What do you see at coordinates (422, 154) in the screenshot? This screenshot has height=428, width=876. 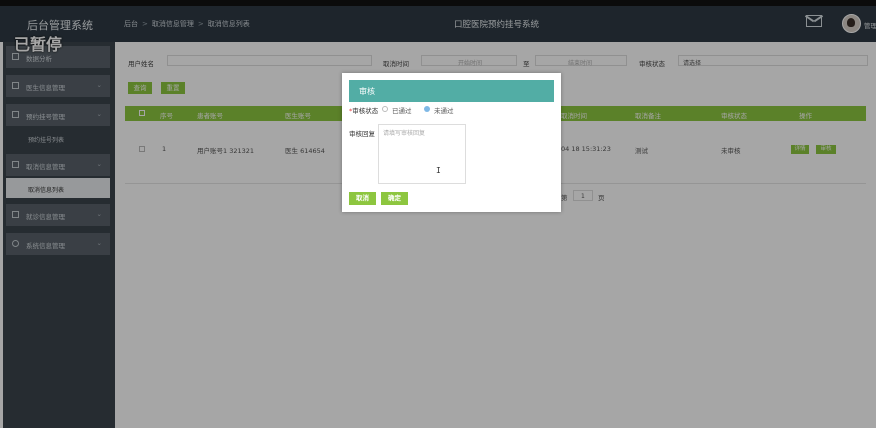 I see `review-reply-textarea: 请填写审核回复` at bounding box center [422, 154].